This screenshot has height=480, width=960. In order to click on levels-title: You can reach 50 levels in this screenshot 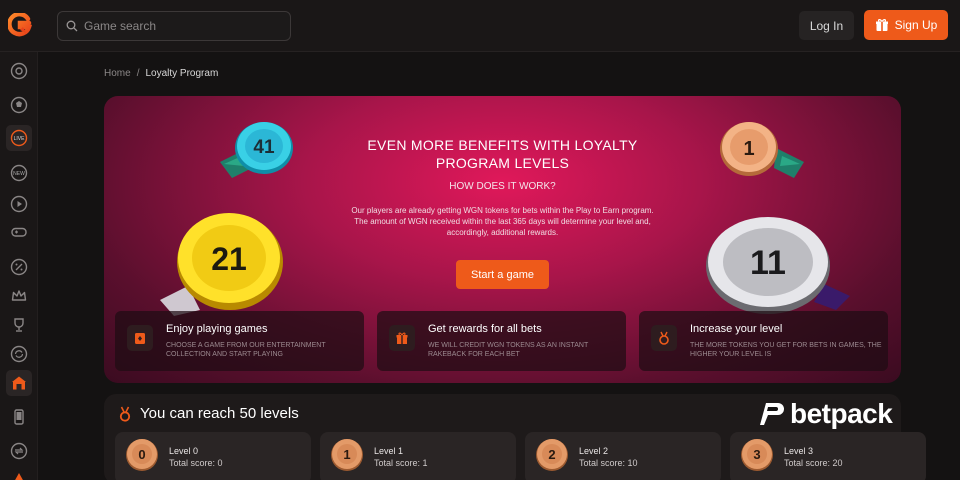, I will do `click(219, 413)`.